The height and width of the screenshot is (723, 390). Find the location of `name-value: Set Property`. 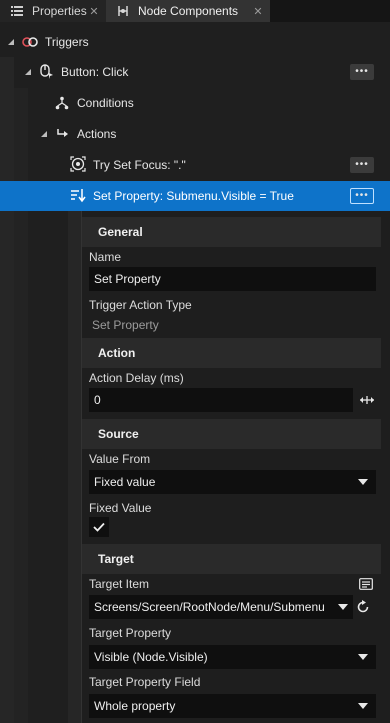

name-value: Set Property is located at coordinates (127, 279).